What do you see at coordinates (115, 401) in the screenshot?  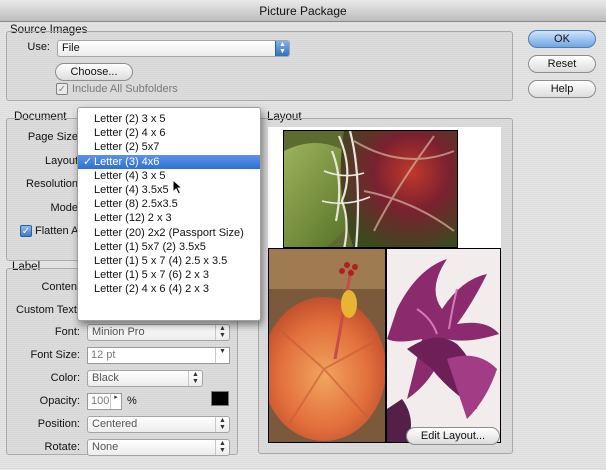 I see `chevron-right-icon: ▸` at bounding box center [115, 401].